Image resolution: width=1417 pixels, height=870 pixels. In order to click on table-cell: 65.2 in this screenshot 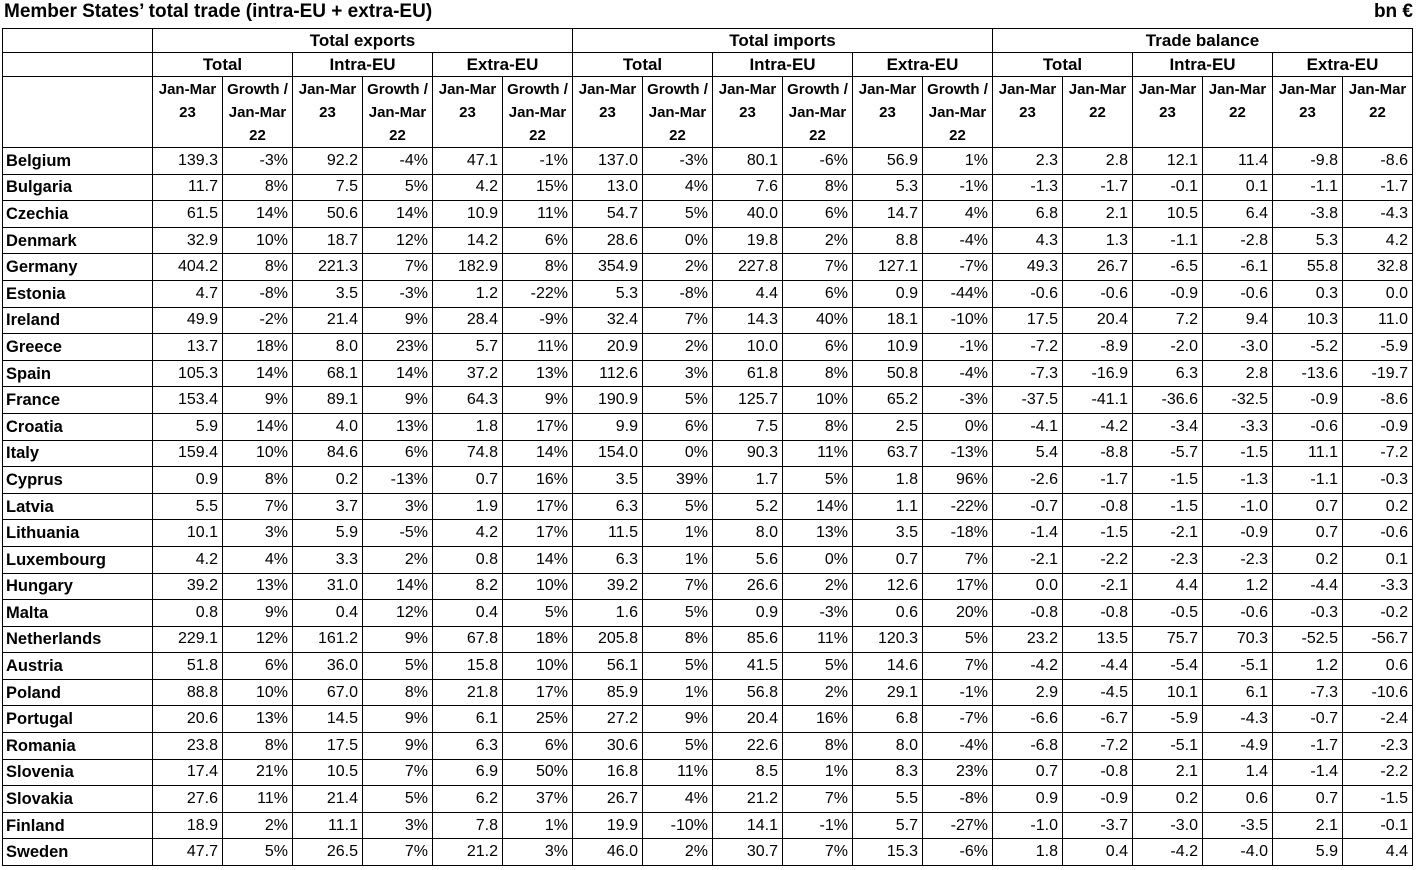, I will do `click(887, 400)`.